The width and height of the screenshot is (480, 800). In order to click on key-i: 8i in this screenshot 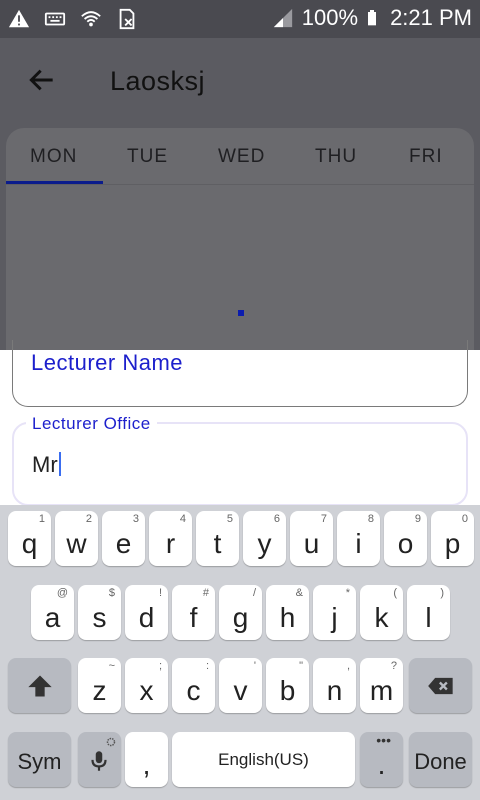, I will do `click(358, 538)`.